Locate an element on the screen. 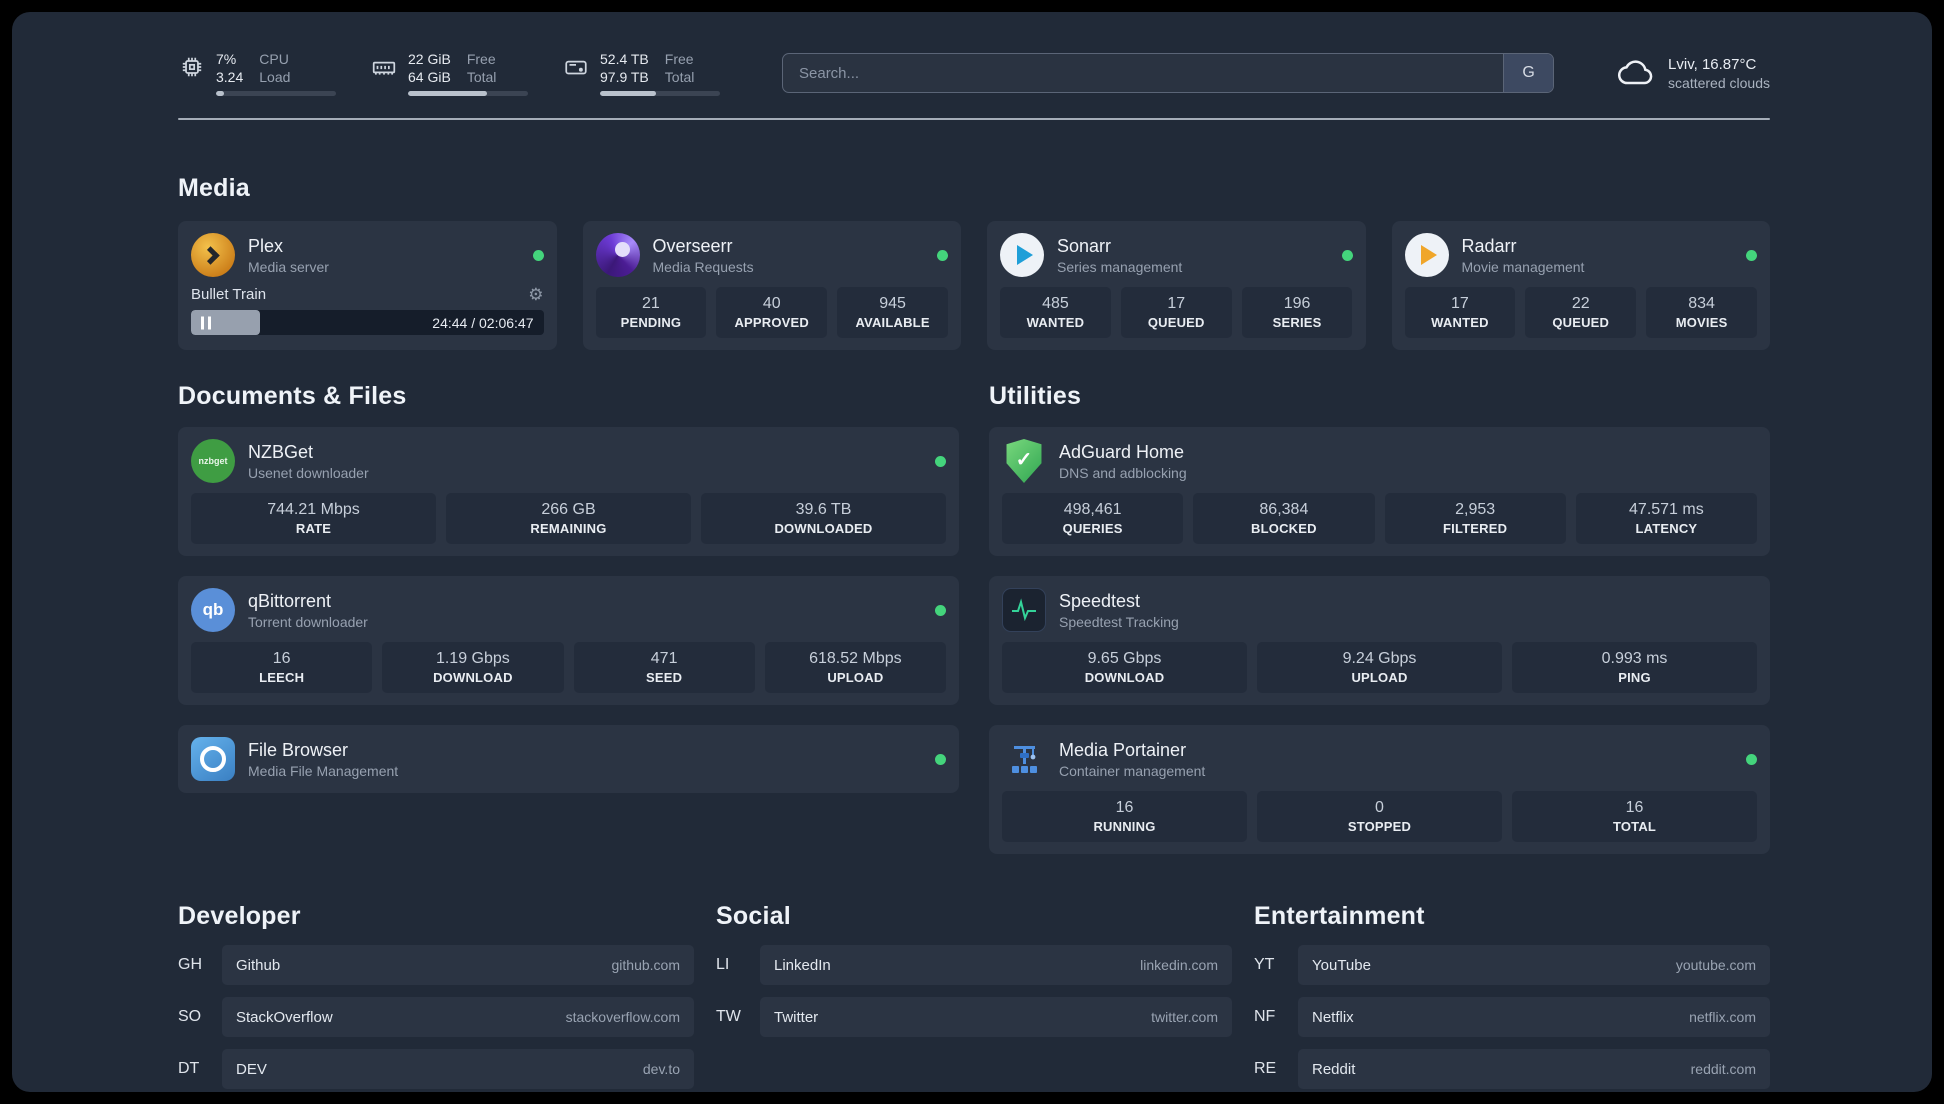 The image size is (1944, 1104). service-description: Media Requests is located at coordinates (703, 266).